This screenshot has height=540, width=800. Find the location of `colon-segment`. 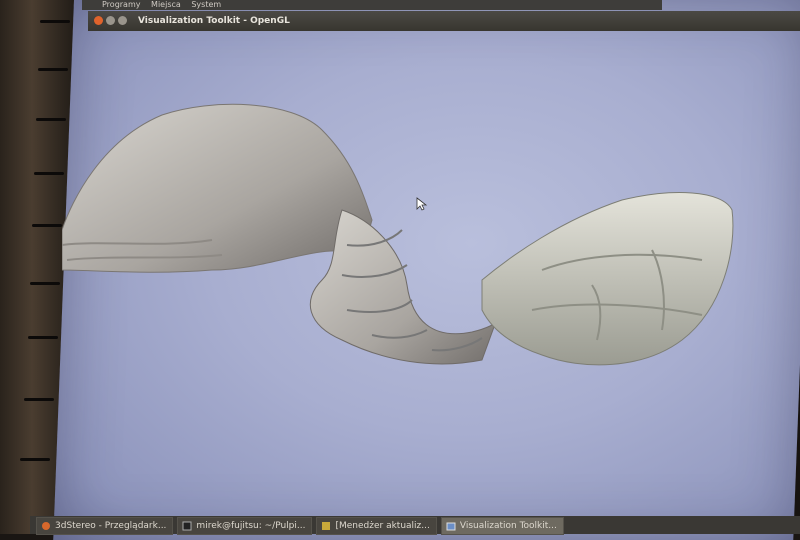

colon-segment is located at coordinates (607, 279).